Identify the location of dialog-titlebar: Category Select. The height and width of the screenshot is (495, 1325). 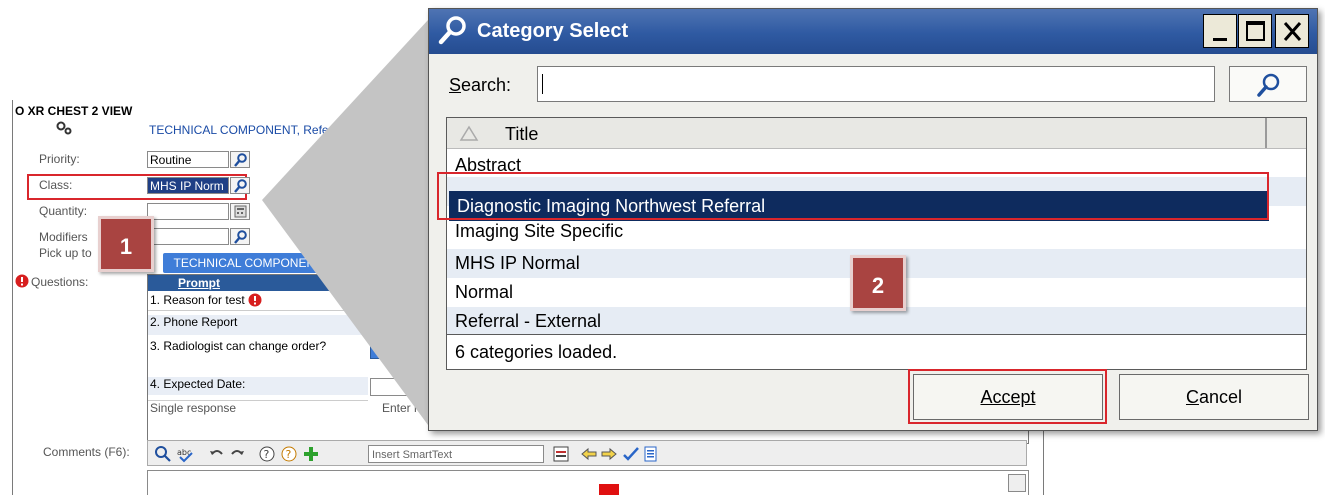
(873, 31).